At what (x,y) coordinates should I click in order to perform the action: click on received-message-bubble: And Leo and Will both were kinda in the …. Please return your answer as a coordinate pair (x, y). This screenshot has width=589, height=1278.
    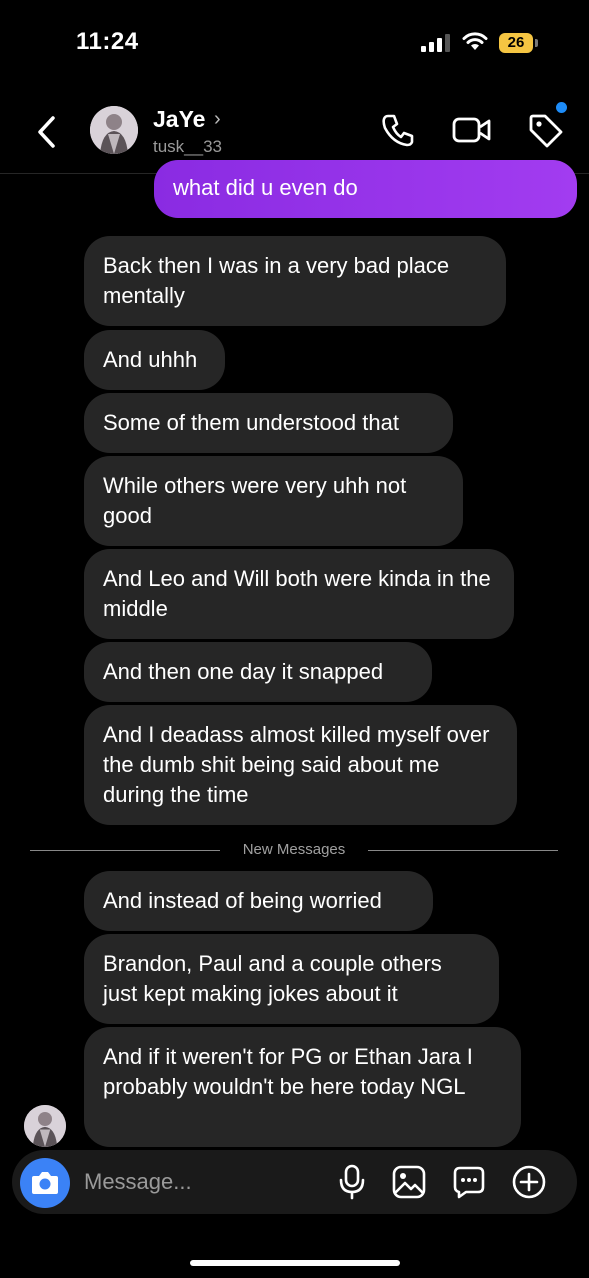
    Looking at the image, I should click on (299, 594).